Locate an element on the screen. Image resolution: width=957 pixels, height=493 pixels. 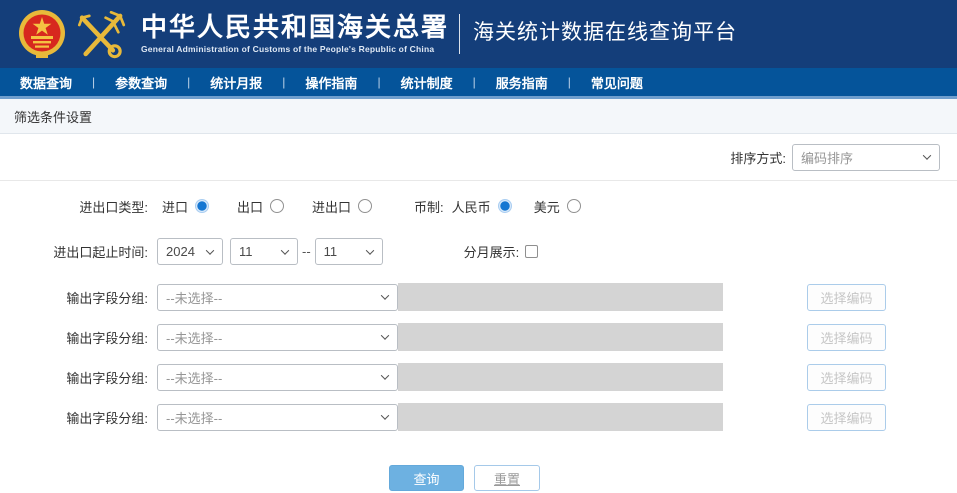
time-range-dash: -- is located at coordinates (306, 251).